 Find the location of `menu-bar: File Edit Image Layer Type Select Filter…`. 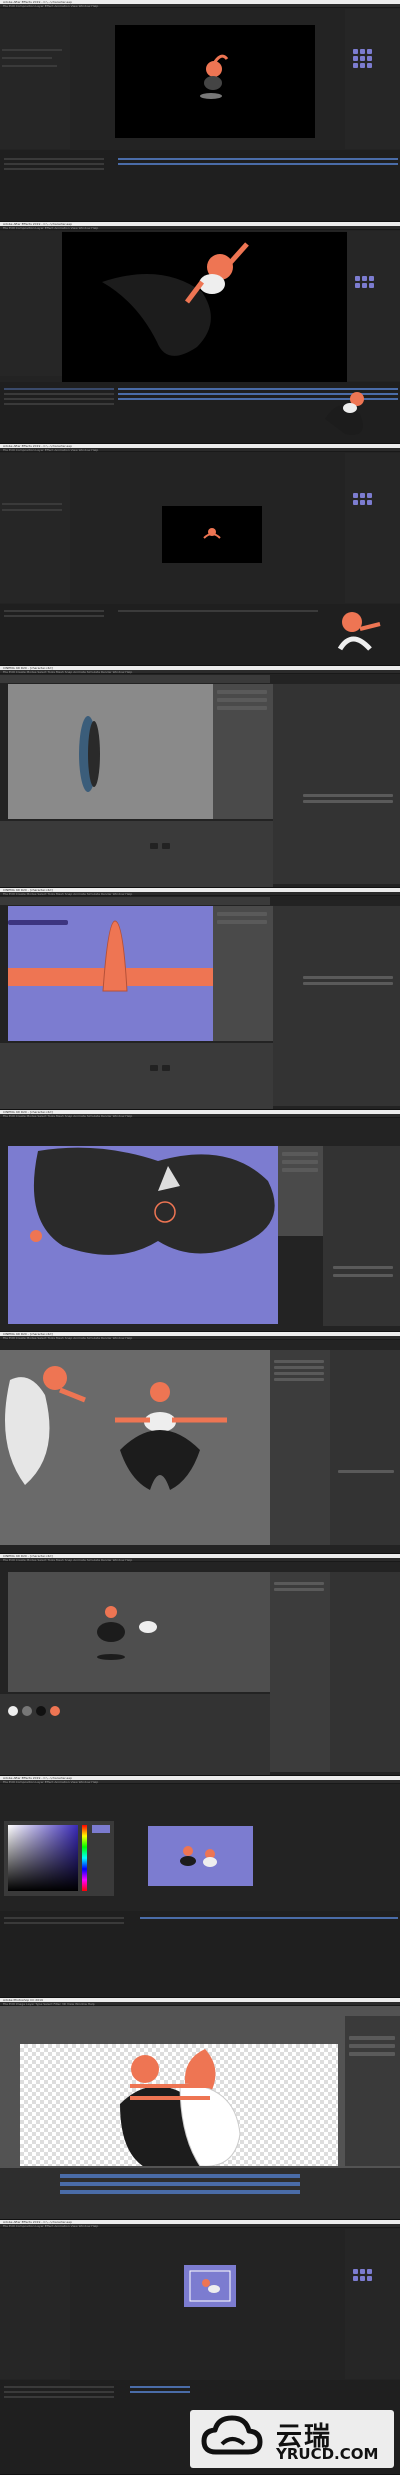

menu-bar: File Edit Image Layer Type Select Filter… is located at coordinates (200, 2004).